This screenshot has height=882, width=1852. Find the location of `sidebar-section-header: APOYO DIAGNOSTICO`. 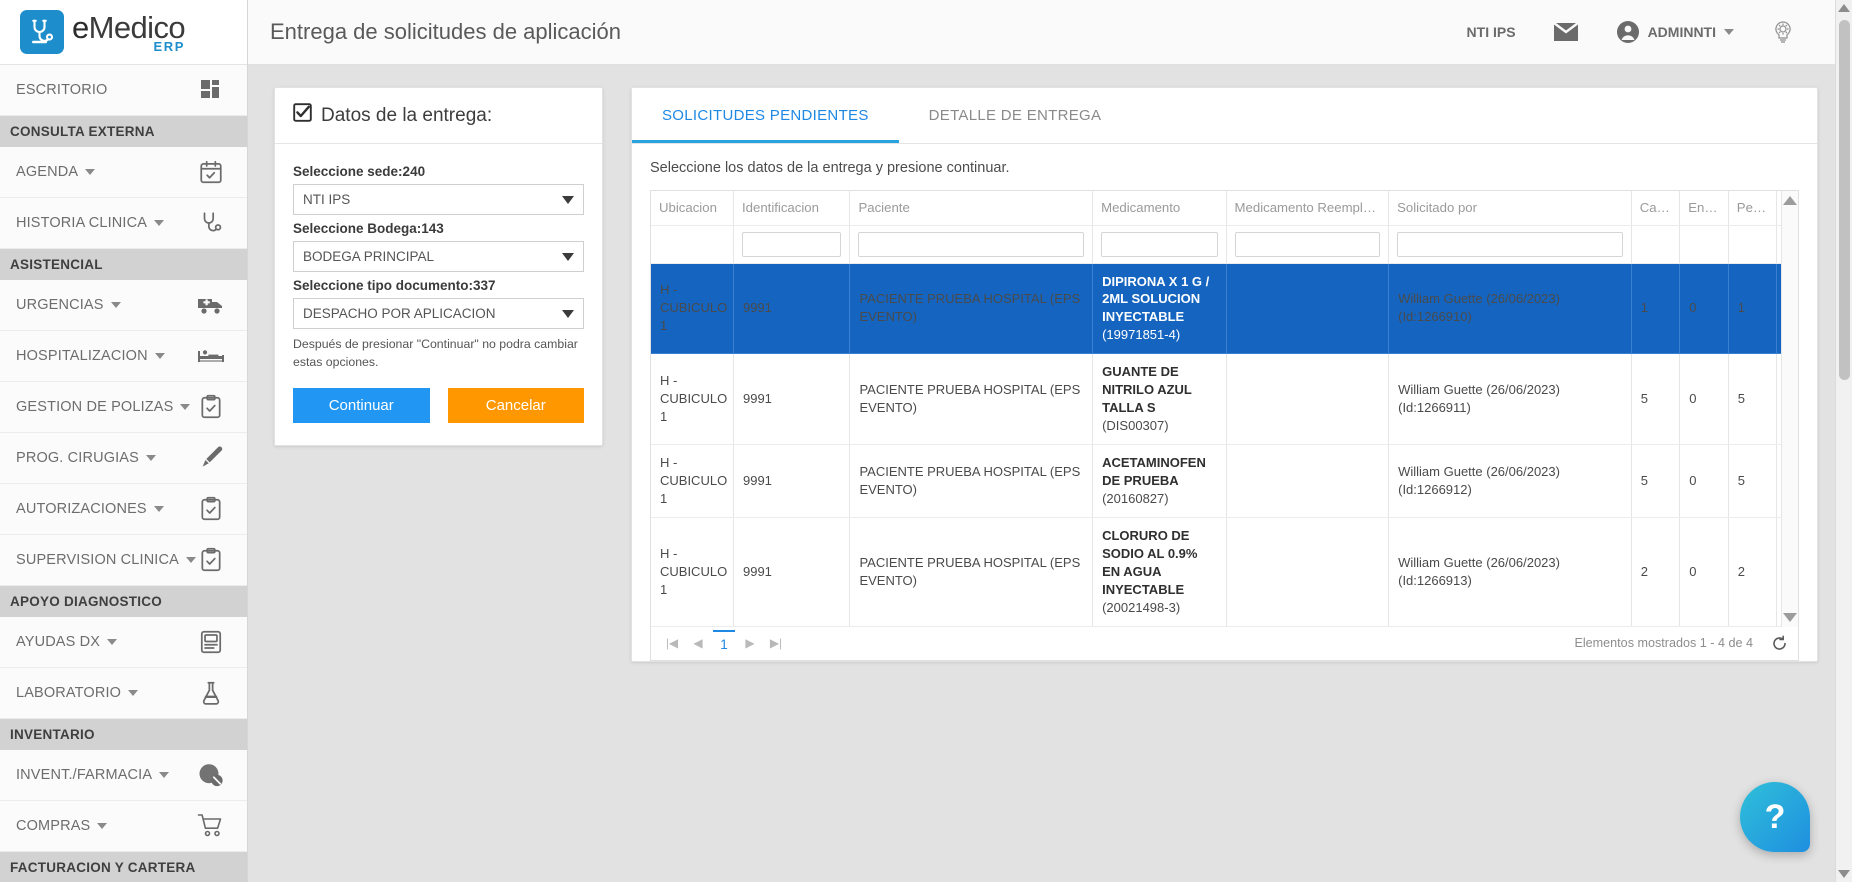

sidebar-section-header: APOYO DIAGNOSTICO is located at coordinates (123, 601).